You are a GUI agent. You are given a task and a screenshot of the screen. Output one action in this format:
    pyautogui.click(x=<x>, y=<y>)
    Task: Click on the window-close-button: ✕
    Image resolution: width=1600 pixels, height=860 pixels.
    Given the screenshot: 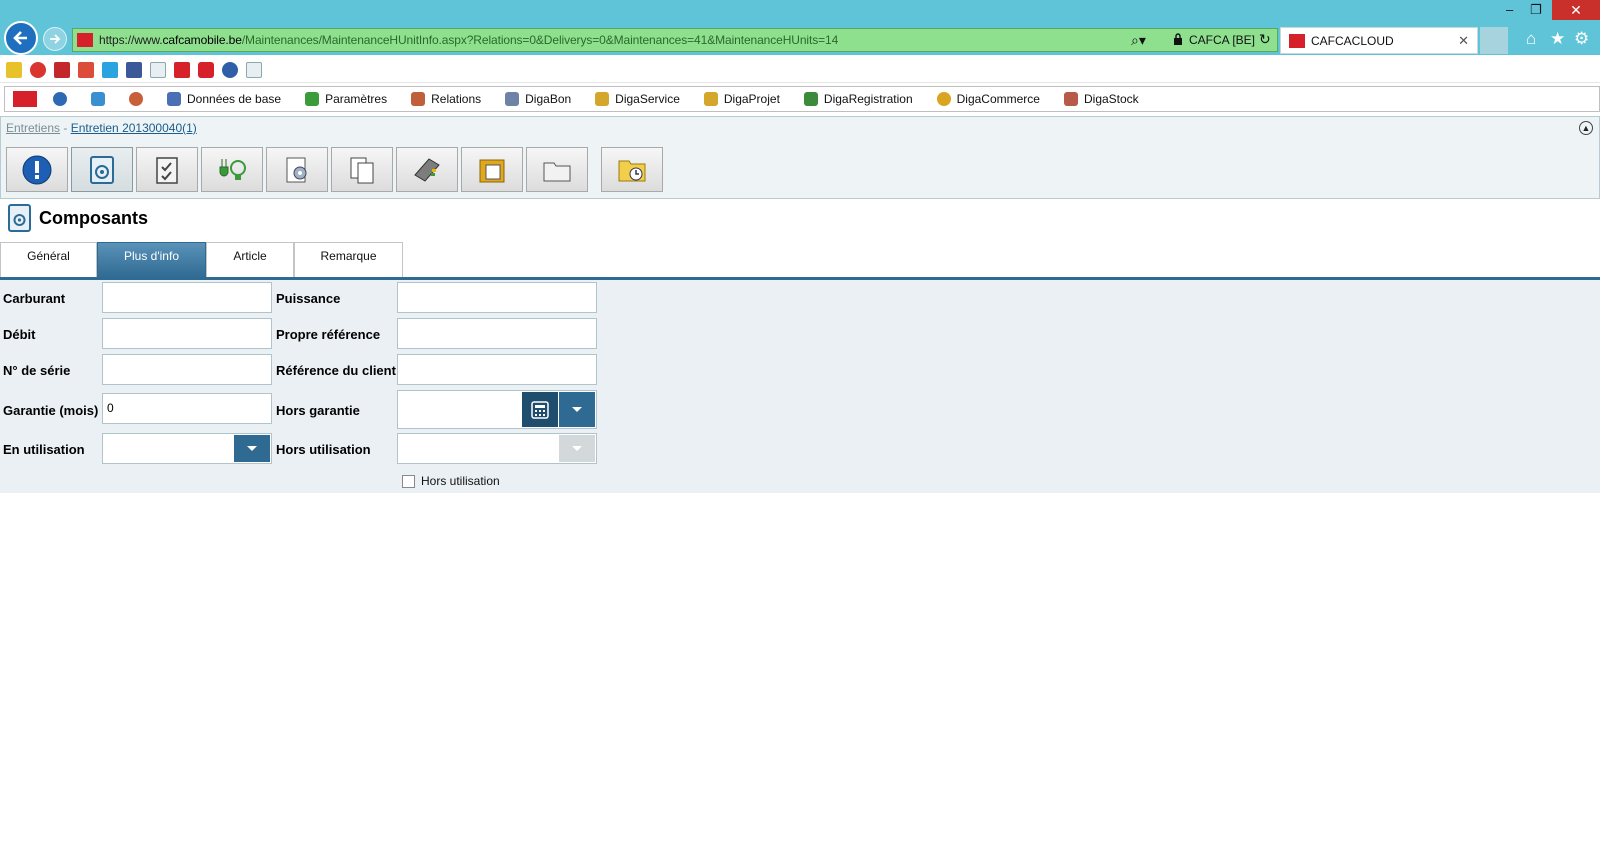 What is the action you would take?
    pyautogui.click(x=1576, y=10)
    